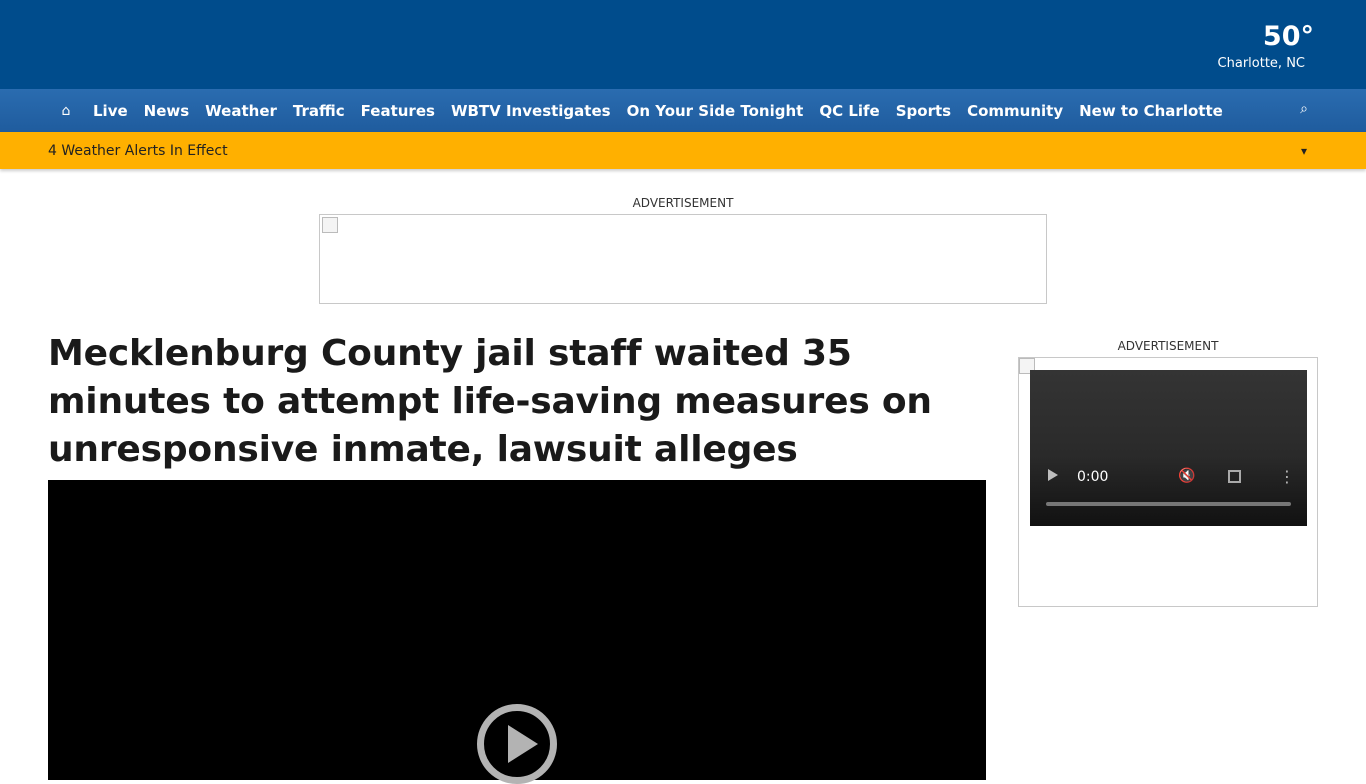 Image resolution: width=1366 pixels, height=784 pixels. What do you see at coordinates (1151, 111) in the screenshot?
I see `nav-item-new-to-charlotte: New to Charlotte` at bounding box center [1151, 111].